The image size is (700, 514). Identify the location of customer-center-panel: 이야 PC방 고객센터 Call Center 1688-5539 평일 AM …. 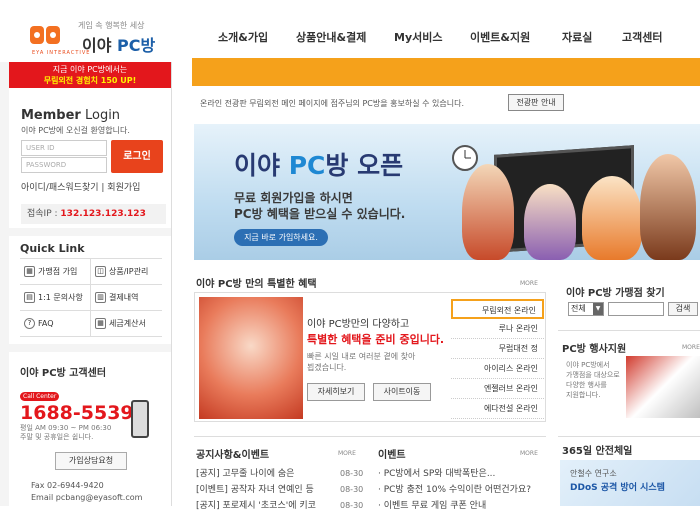
(90, 429).